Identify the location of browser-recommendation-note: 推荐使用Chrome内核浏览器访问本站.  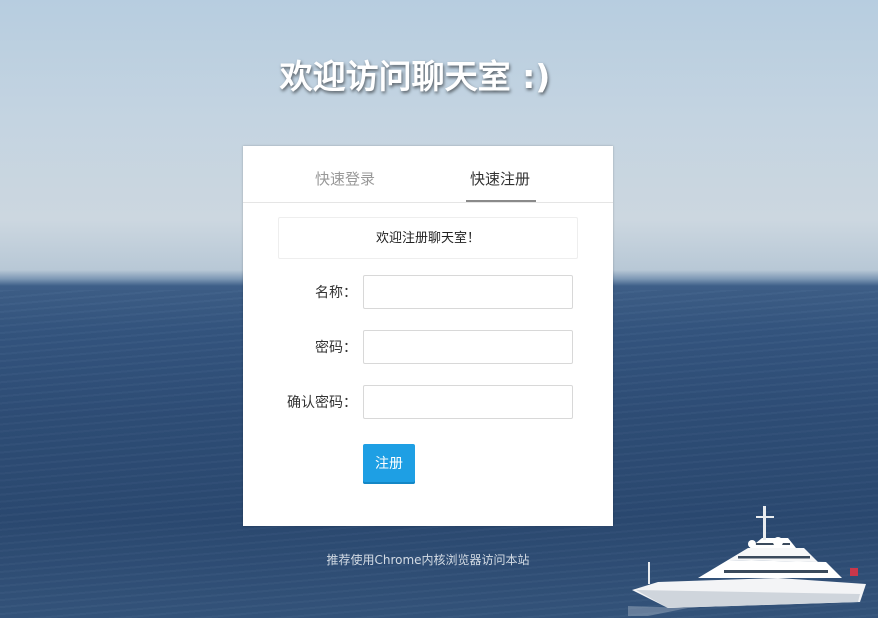
(428, 560).